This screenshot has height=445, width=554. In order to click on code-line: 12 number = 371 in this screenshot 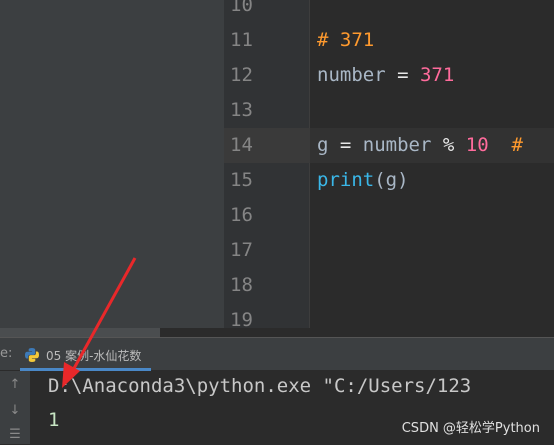, I will do `click(389, 75)`.